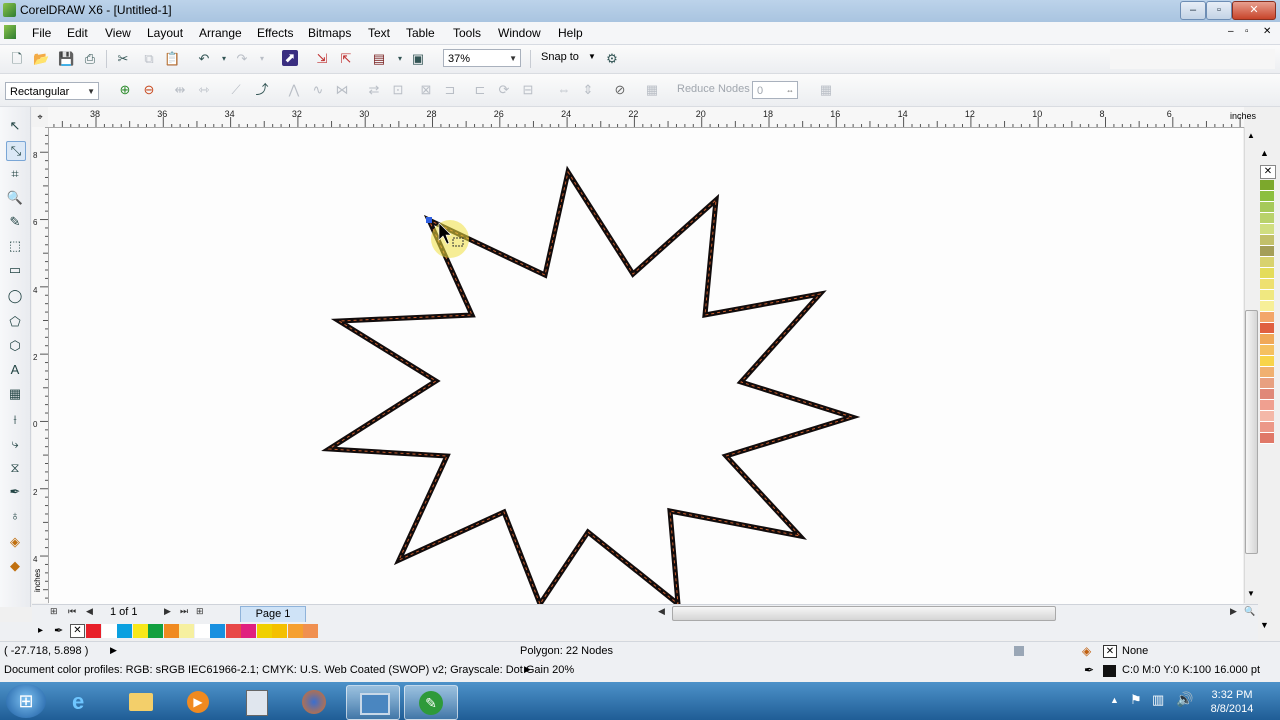  Describe the element at coordinates (1251, 432) in the screenshot. I see `vertical-scroll-thumb` at that location.